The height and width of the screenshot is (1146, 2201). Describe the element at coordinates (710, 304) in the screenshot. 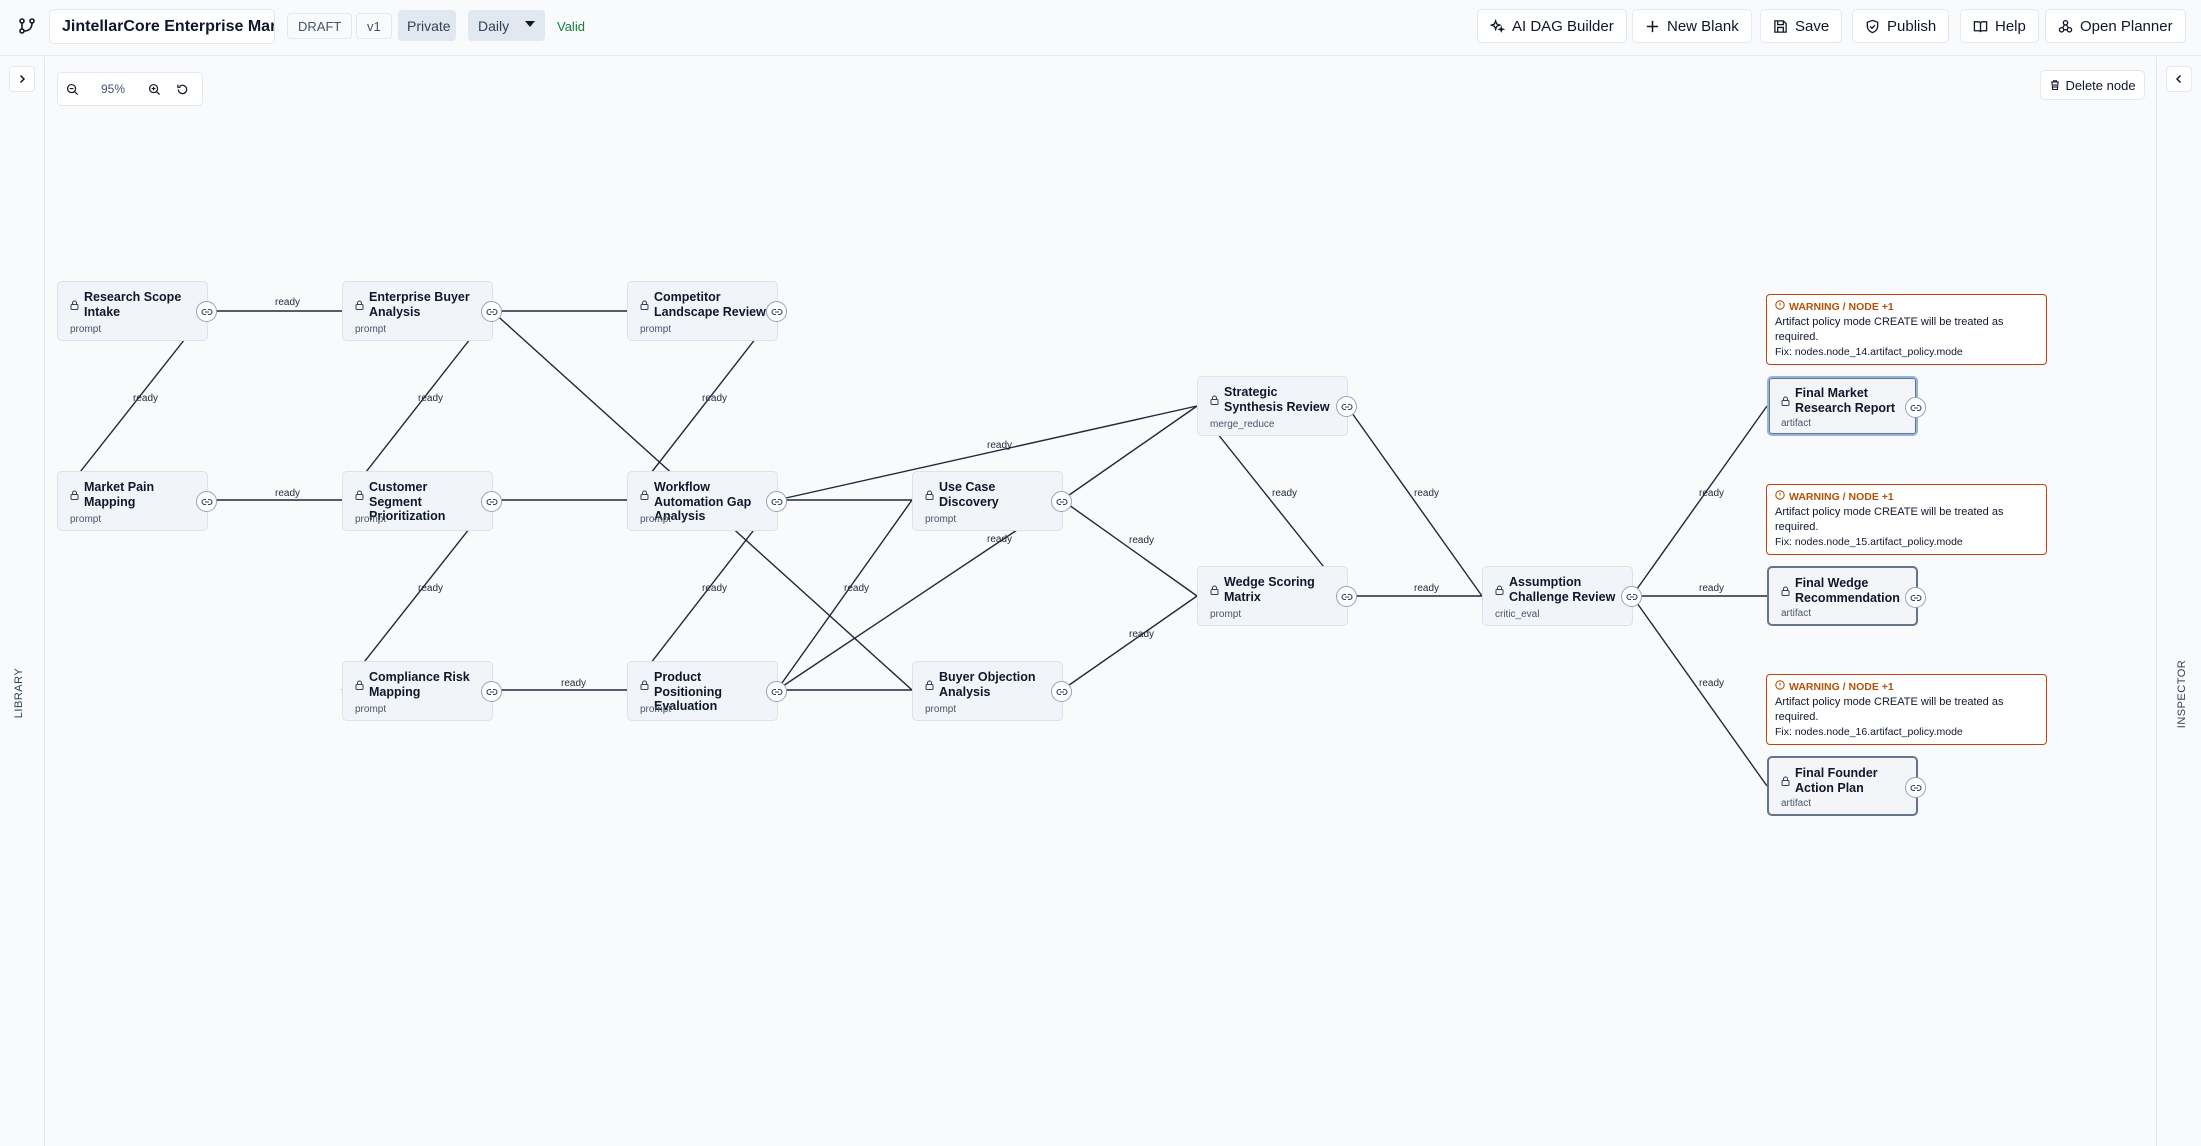

I see `node-title: Competitor Landscape Review` at that location.